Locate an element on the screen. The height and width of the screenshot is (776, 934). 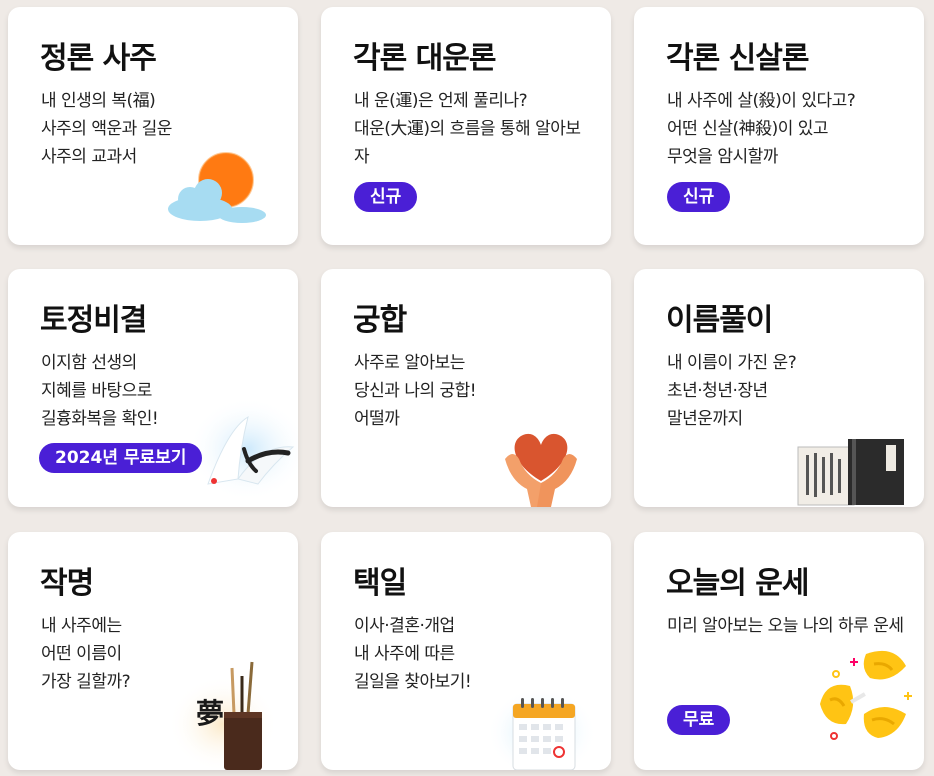
card-description: 내 사주에 살(殺)이 있다고? 어떤 신살(神殺)이 있고 무엇을 암시할까 is located at coordinates (761, 129).